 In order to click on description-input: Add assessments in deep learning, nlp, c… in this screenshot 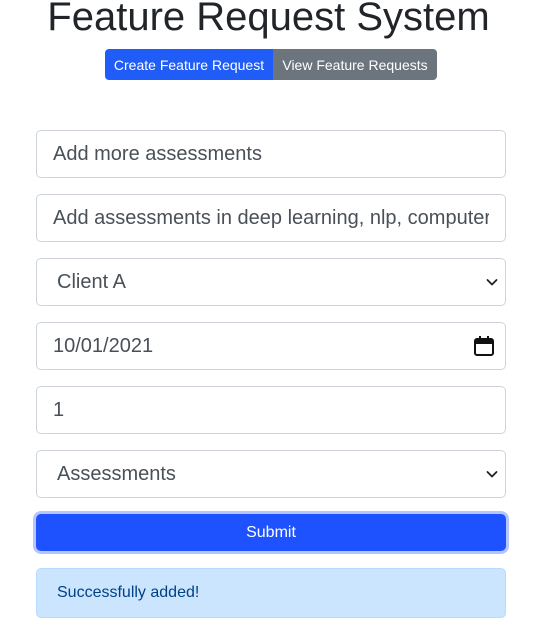, I will do `click(271, 218)`.